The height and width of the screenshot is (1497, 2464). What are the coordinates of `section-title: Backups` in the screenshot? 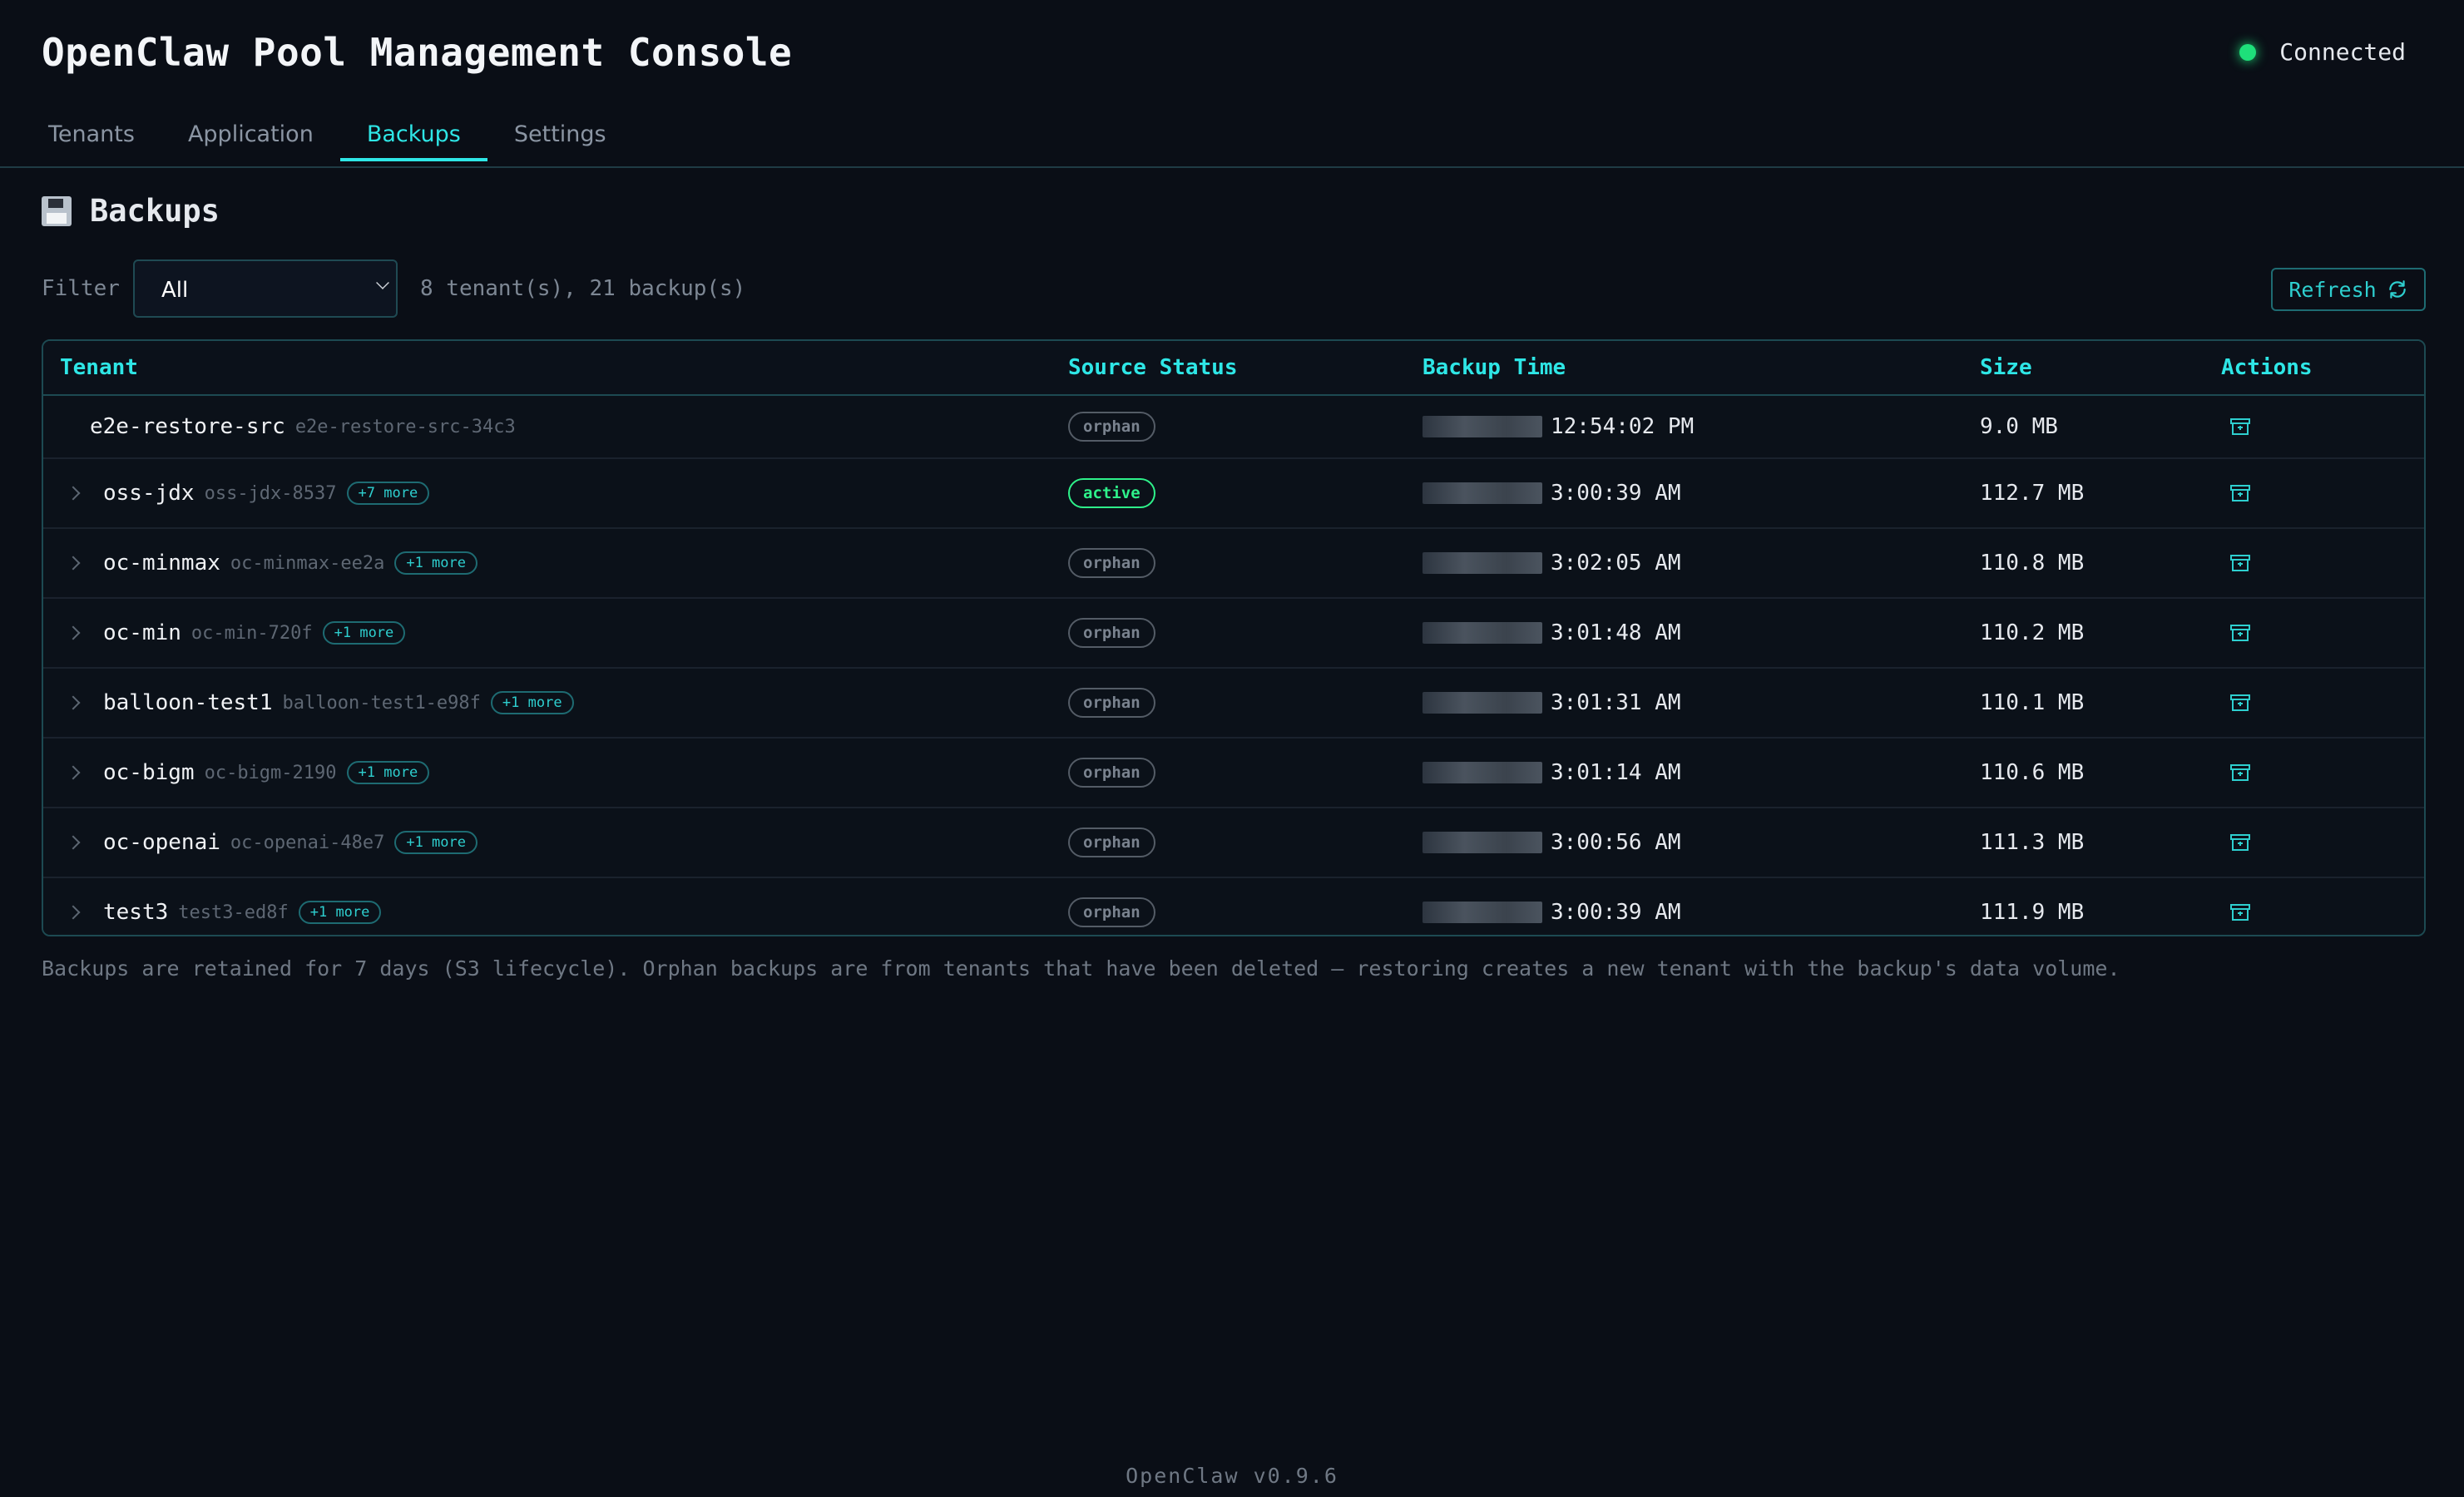 It's located at (131, 211).